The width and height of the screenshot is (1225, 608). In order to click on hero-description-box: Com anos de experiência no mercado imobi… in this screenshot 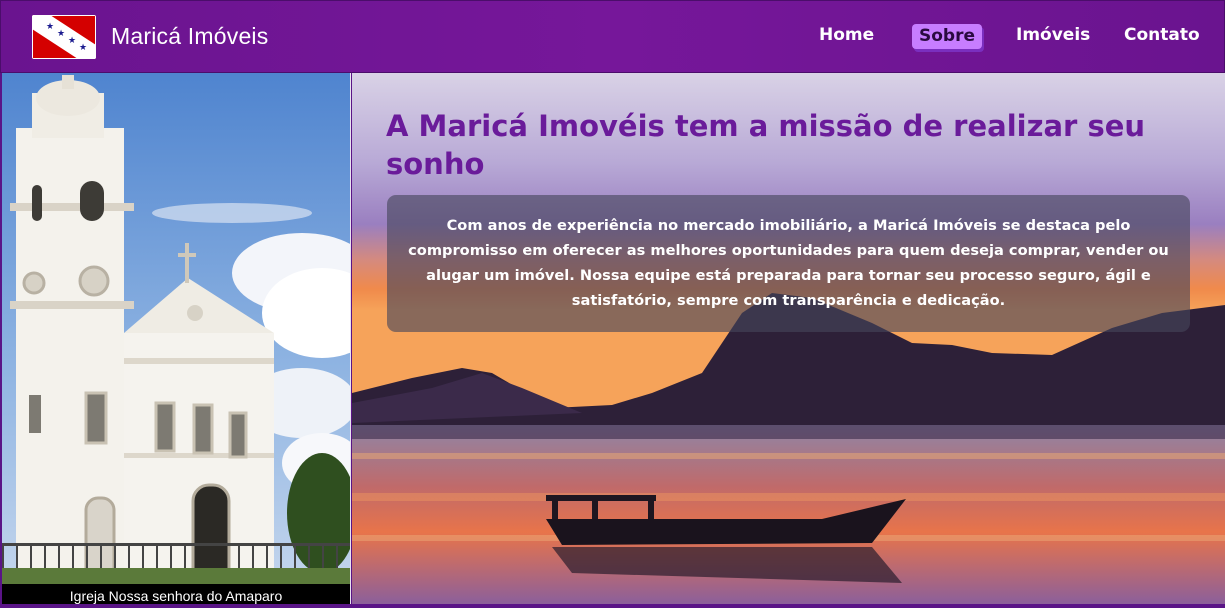, I will do `click(788, 263)`.